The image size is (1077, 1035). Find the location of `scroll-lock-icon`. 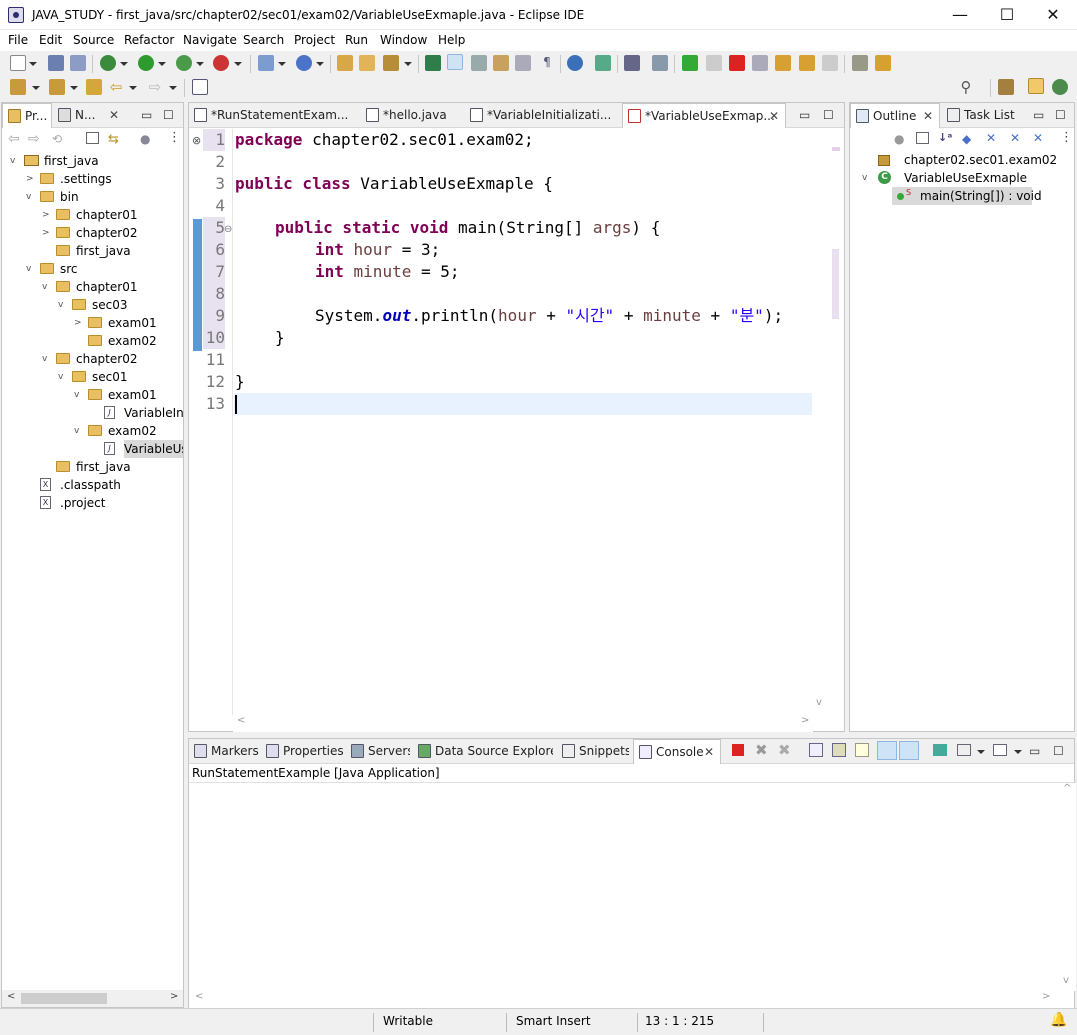

scroll-lock-icon is located at coordinates (839, 750).